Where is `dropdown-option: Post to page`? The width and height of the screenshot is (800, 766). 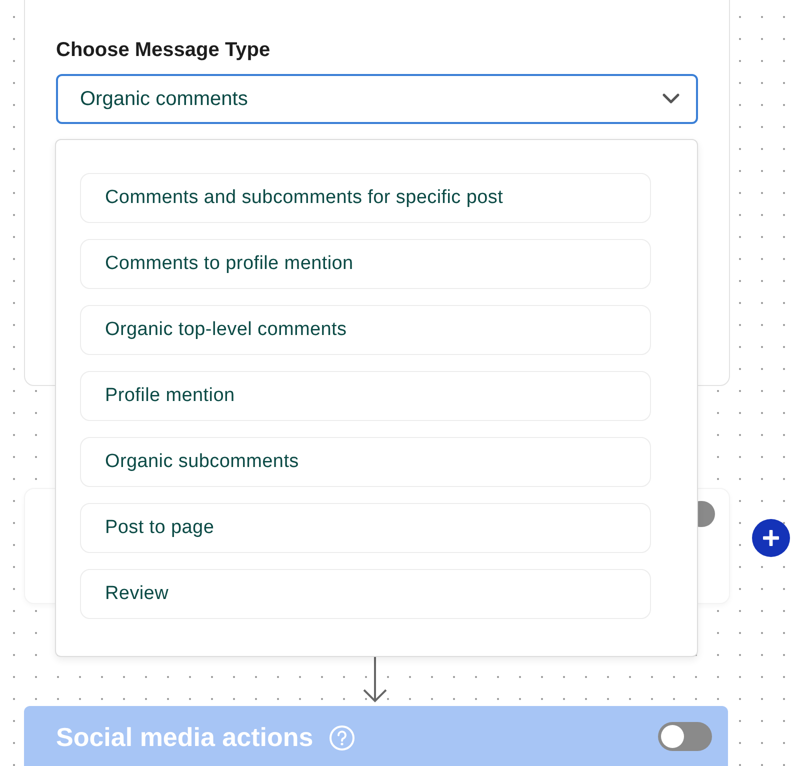
dropdown-option: Post to page is located at coordinates (365, 528).